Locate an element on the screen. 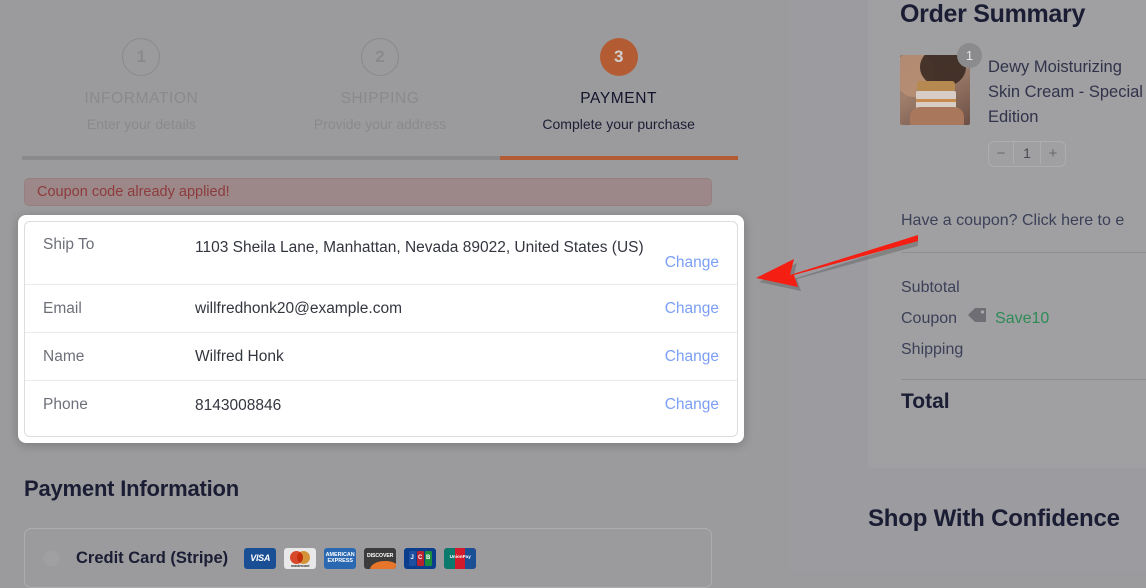 The width and height of the screenshot is (1146, 588). coupon-alert-text: Coupon code already applied! is located at coordinates (133, 192).